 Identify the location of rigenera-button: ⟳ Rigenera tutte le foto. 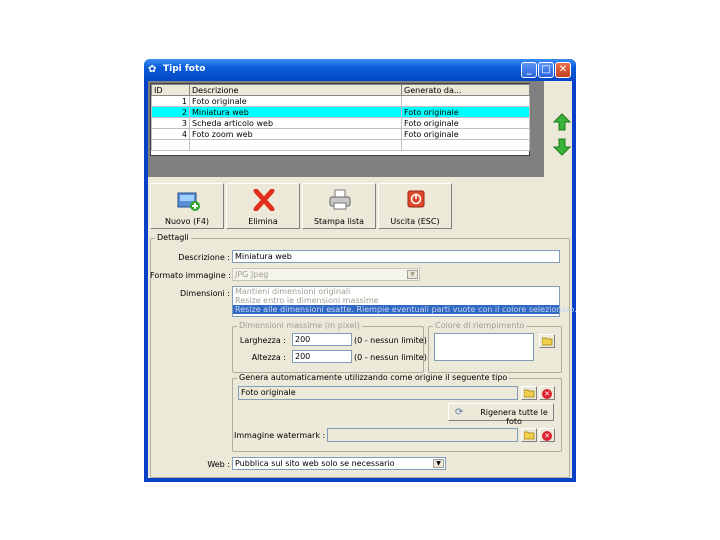
(501, 414).